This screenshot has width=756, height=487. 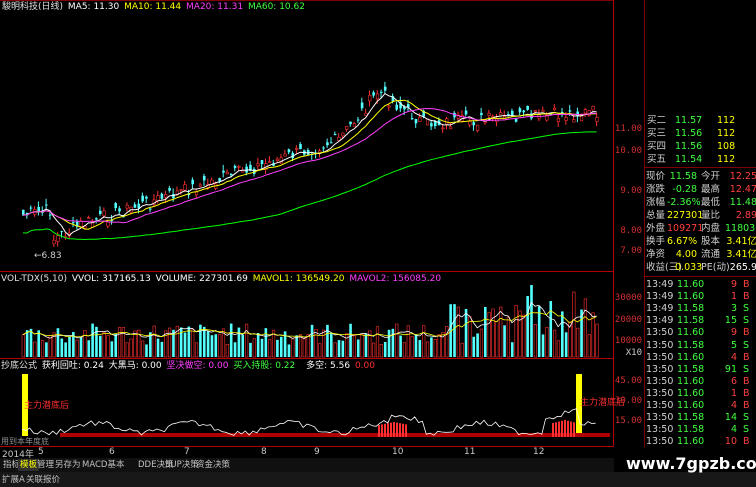 I want to click on book-label: 买四, so click(x=657, y=146).